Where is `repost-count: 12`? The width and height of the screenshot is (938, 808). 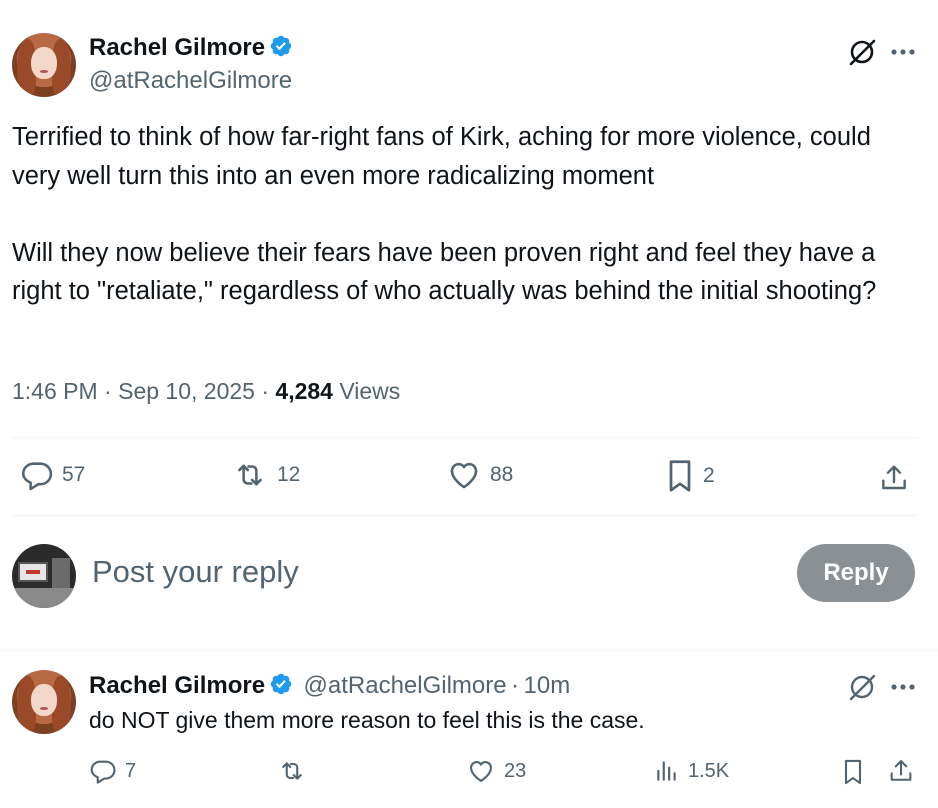 repost-count: 12 is located at coordinates (289, 474).